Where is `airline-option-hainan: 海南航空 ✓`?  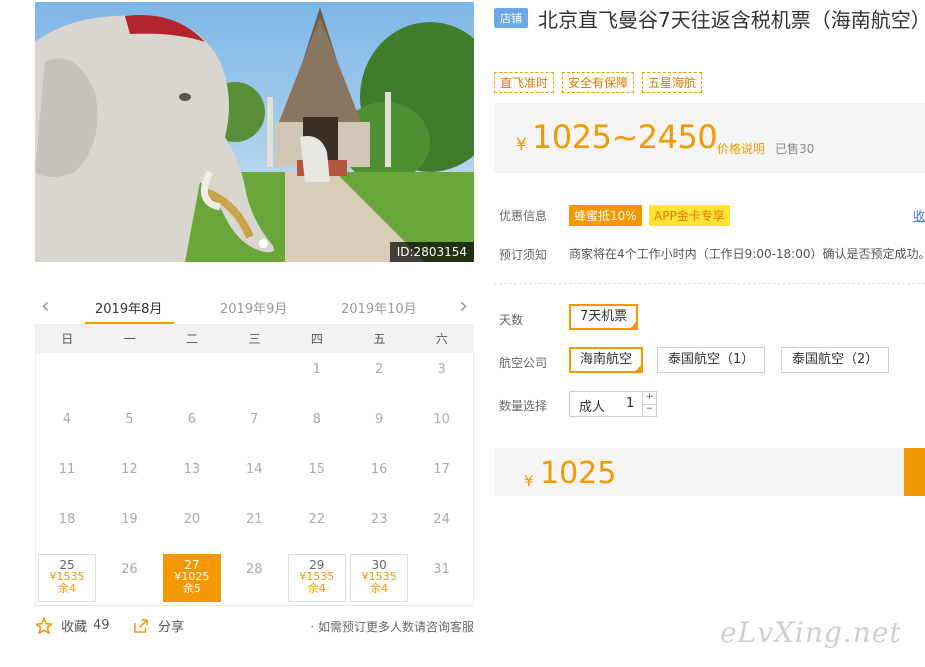
airline-option-hainan: 海南航空 ✓ is located at coordinates (606, 360).